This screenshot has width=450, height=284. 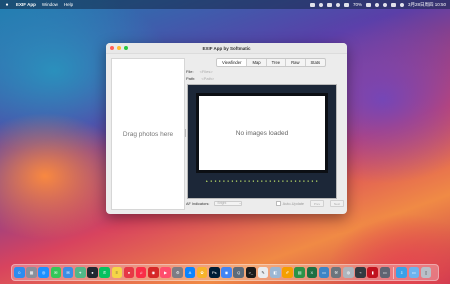 What do you see at coordinates (337, 203) in the screenshot?
I see `next-button: Next` at bounding box center [337, 203].